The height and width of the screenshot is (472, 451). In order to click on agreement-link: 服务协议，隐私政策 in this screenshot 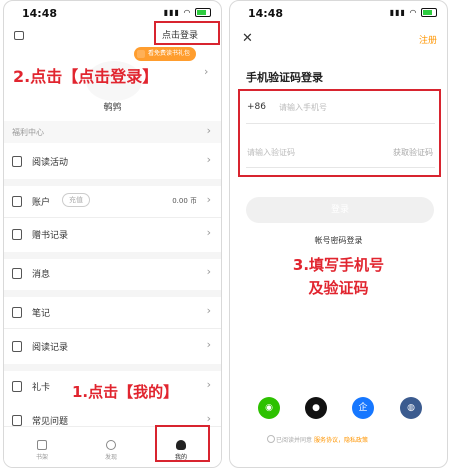, I will do `click(341, 440)`.